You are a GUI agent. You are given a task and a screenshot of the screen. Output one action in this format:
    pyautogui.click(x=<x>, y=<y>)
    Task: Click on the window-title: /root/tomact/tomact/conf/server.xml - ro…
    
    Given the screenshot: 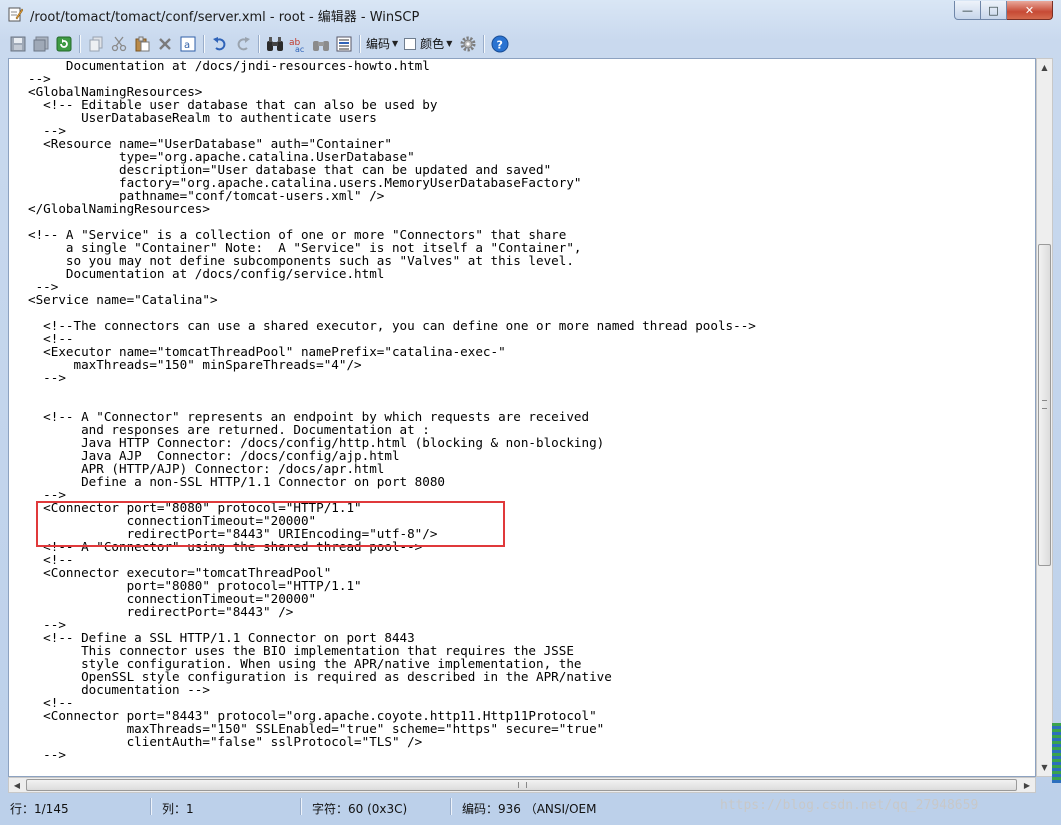 What is the action you would take?
    pyautogui.click(x=225, y=17)
    